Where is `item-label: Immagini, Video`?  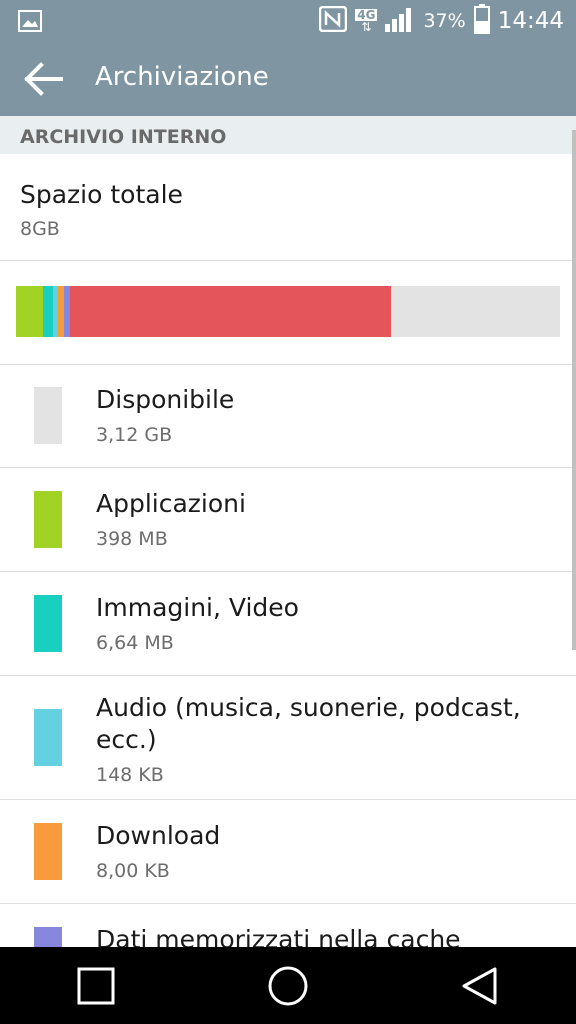 item-label: Immagini, Video is located at coordinates (197, 607).